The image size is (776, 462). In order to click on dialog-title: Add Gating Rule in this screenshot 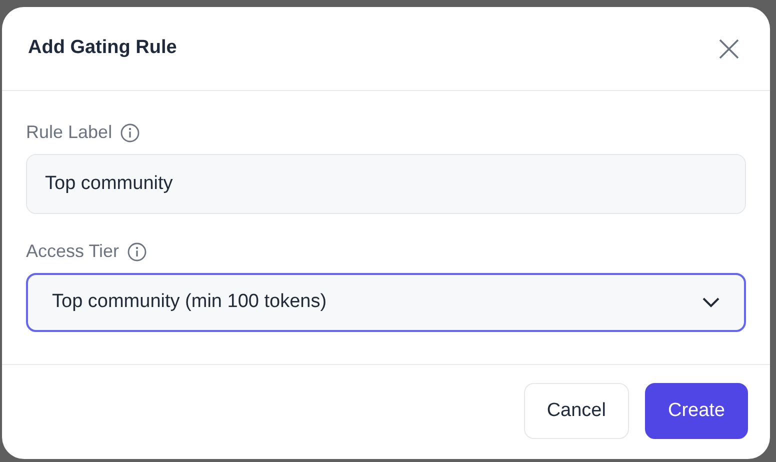, I will do `click(102, 48)`.